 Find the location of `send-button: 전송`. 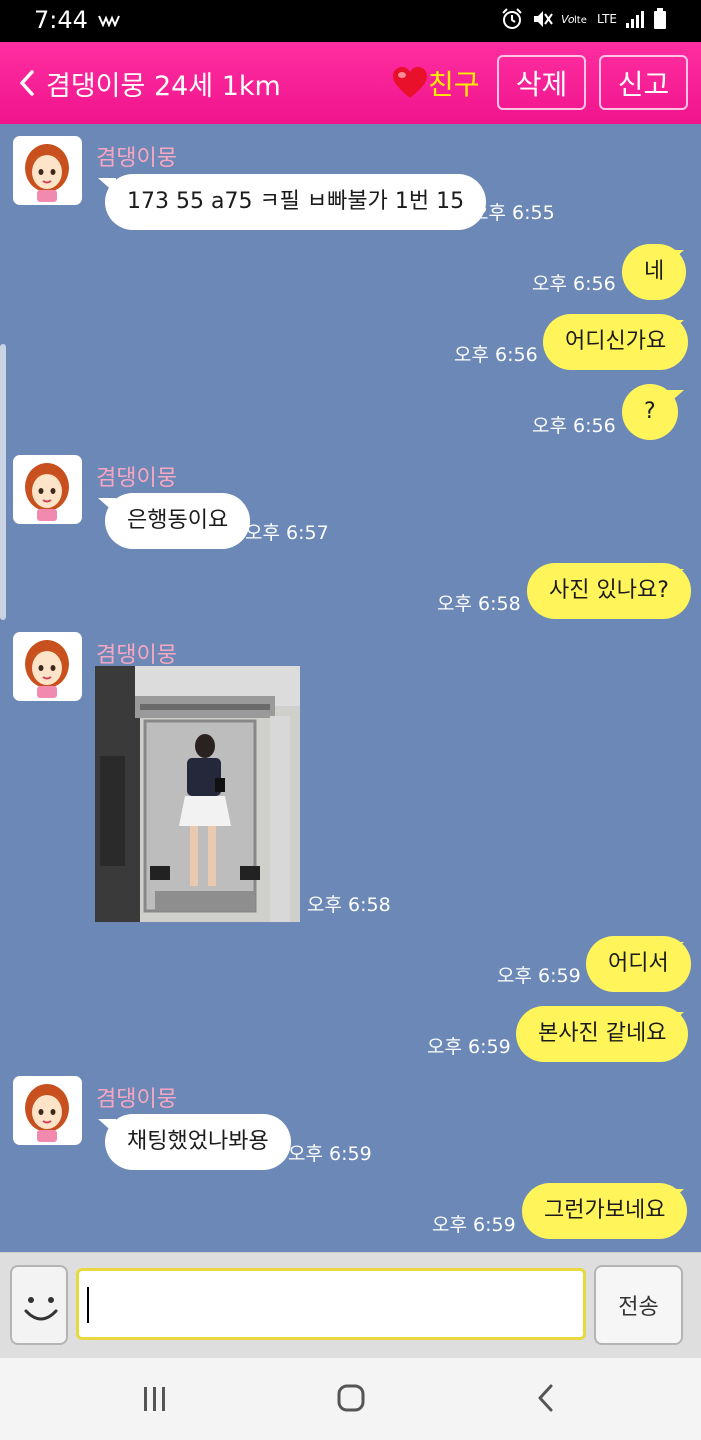

send-button: 전송 is located at coordinates (638, 1305).